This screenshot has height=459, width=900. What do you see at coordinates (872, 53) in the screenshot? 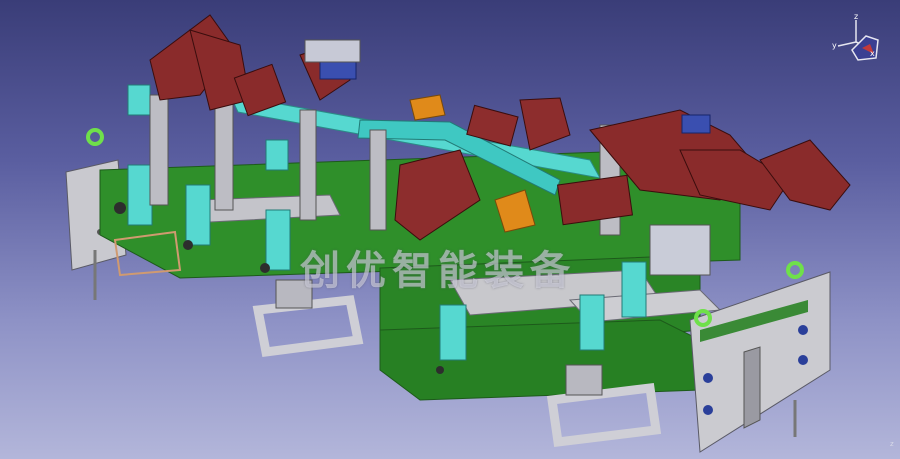
I see `compass-axis-x: x` at bounding box center [872, 53].